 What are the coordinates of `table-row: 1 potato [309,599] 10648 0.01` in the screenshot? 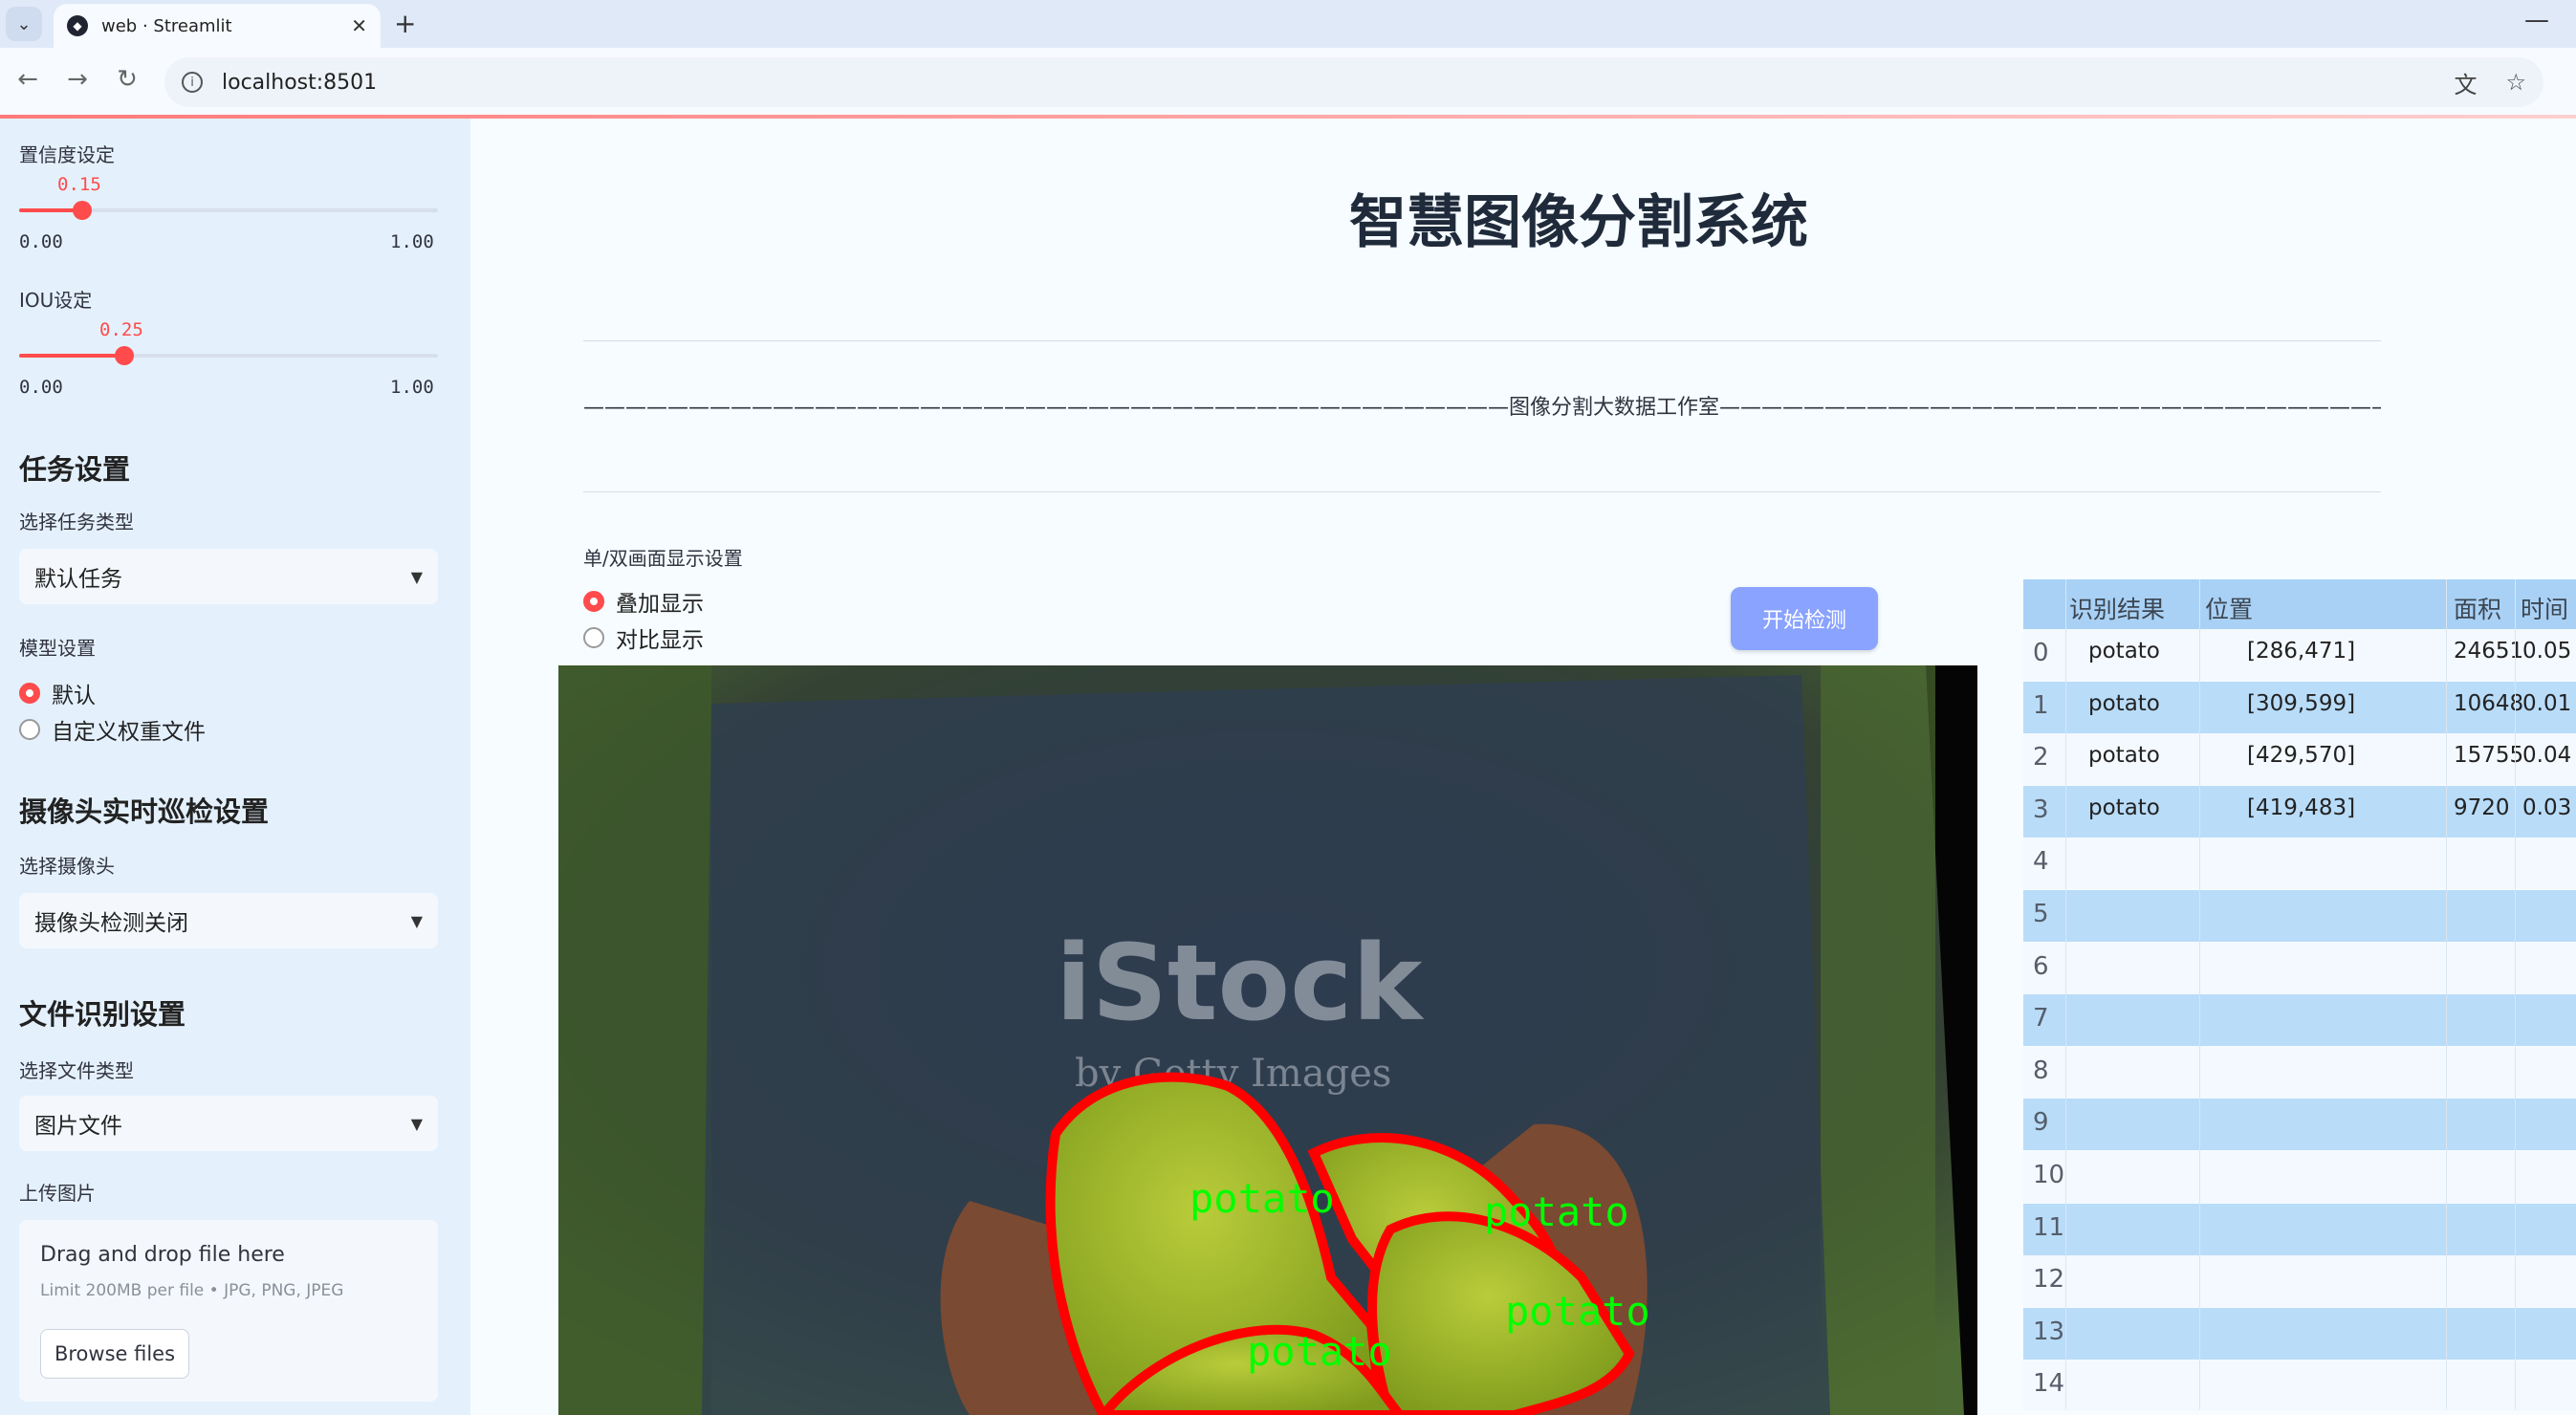 It's located at (2299, 707).